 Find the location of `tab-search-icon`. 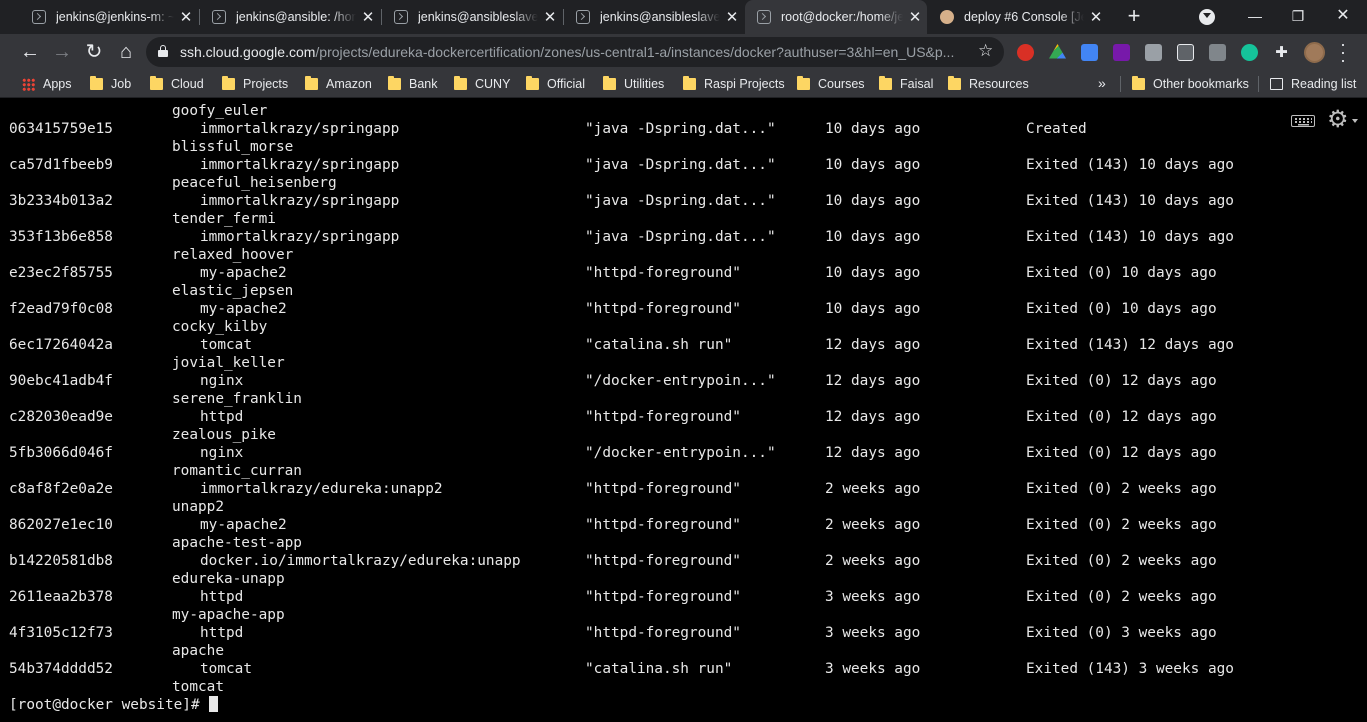

tab-search-icon is located at coordinates (1207, 17).